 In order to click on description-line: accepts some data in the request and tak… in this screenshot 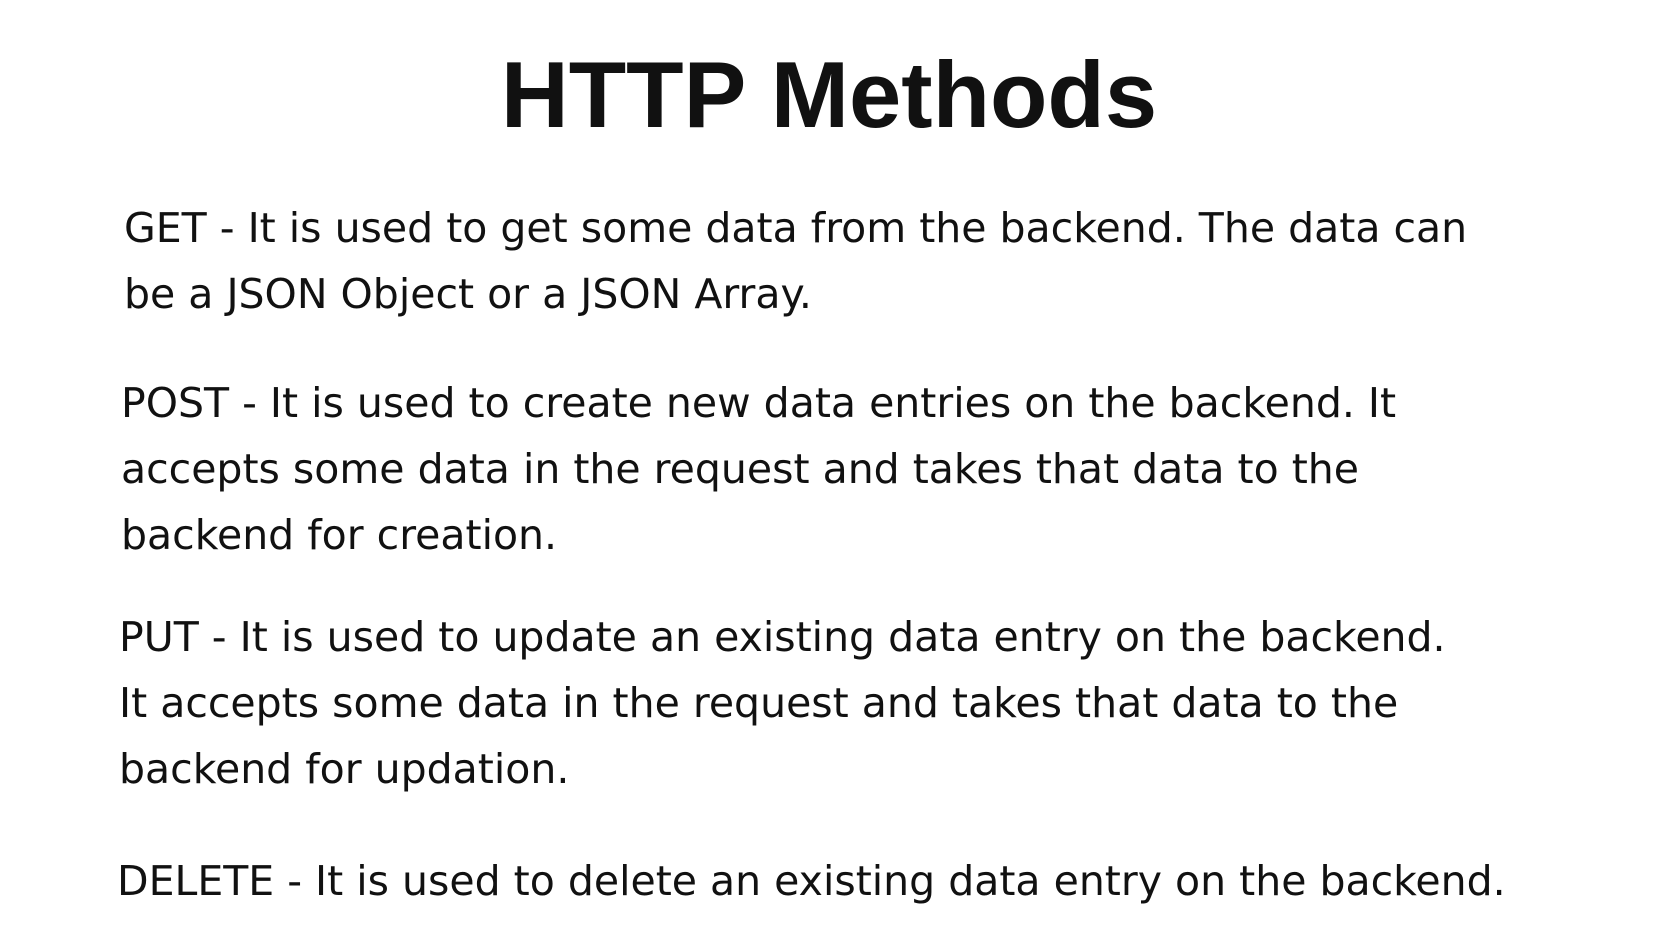, I will do `click(740, 469)`.